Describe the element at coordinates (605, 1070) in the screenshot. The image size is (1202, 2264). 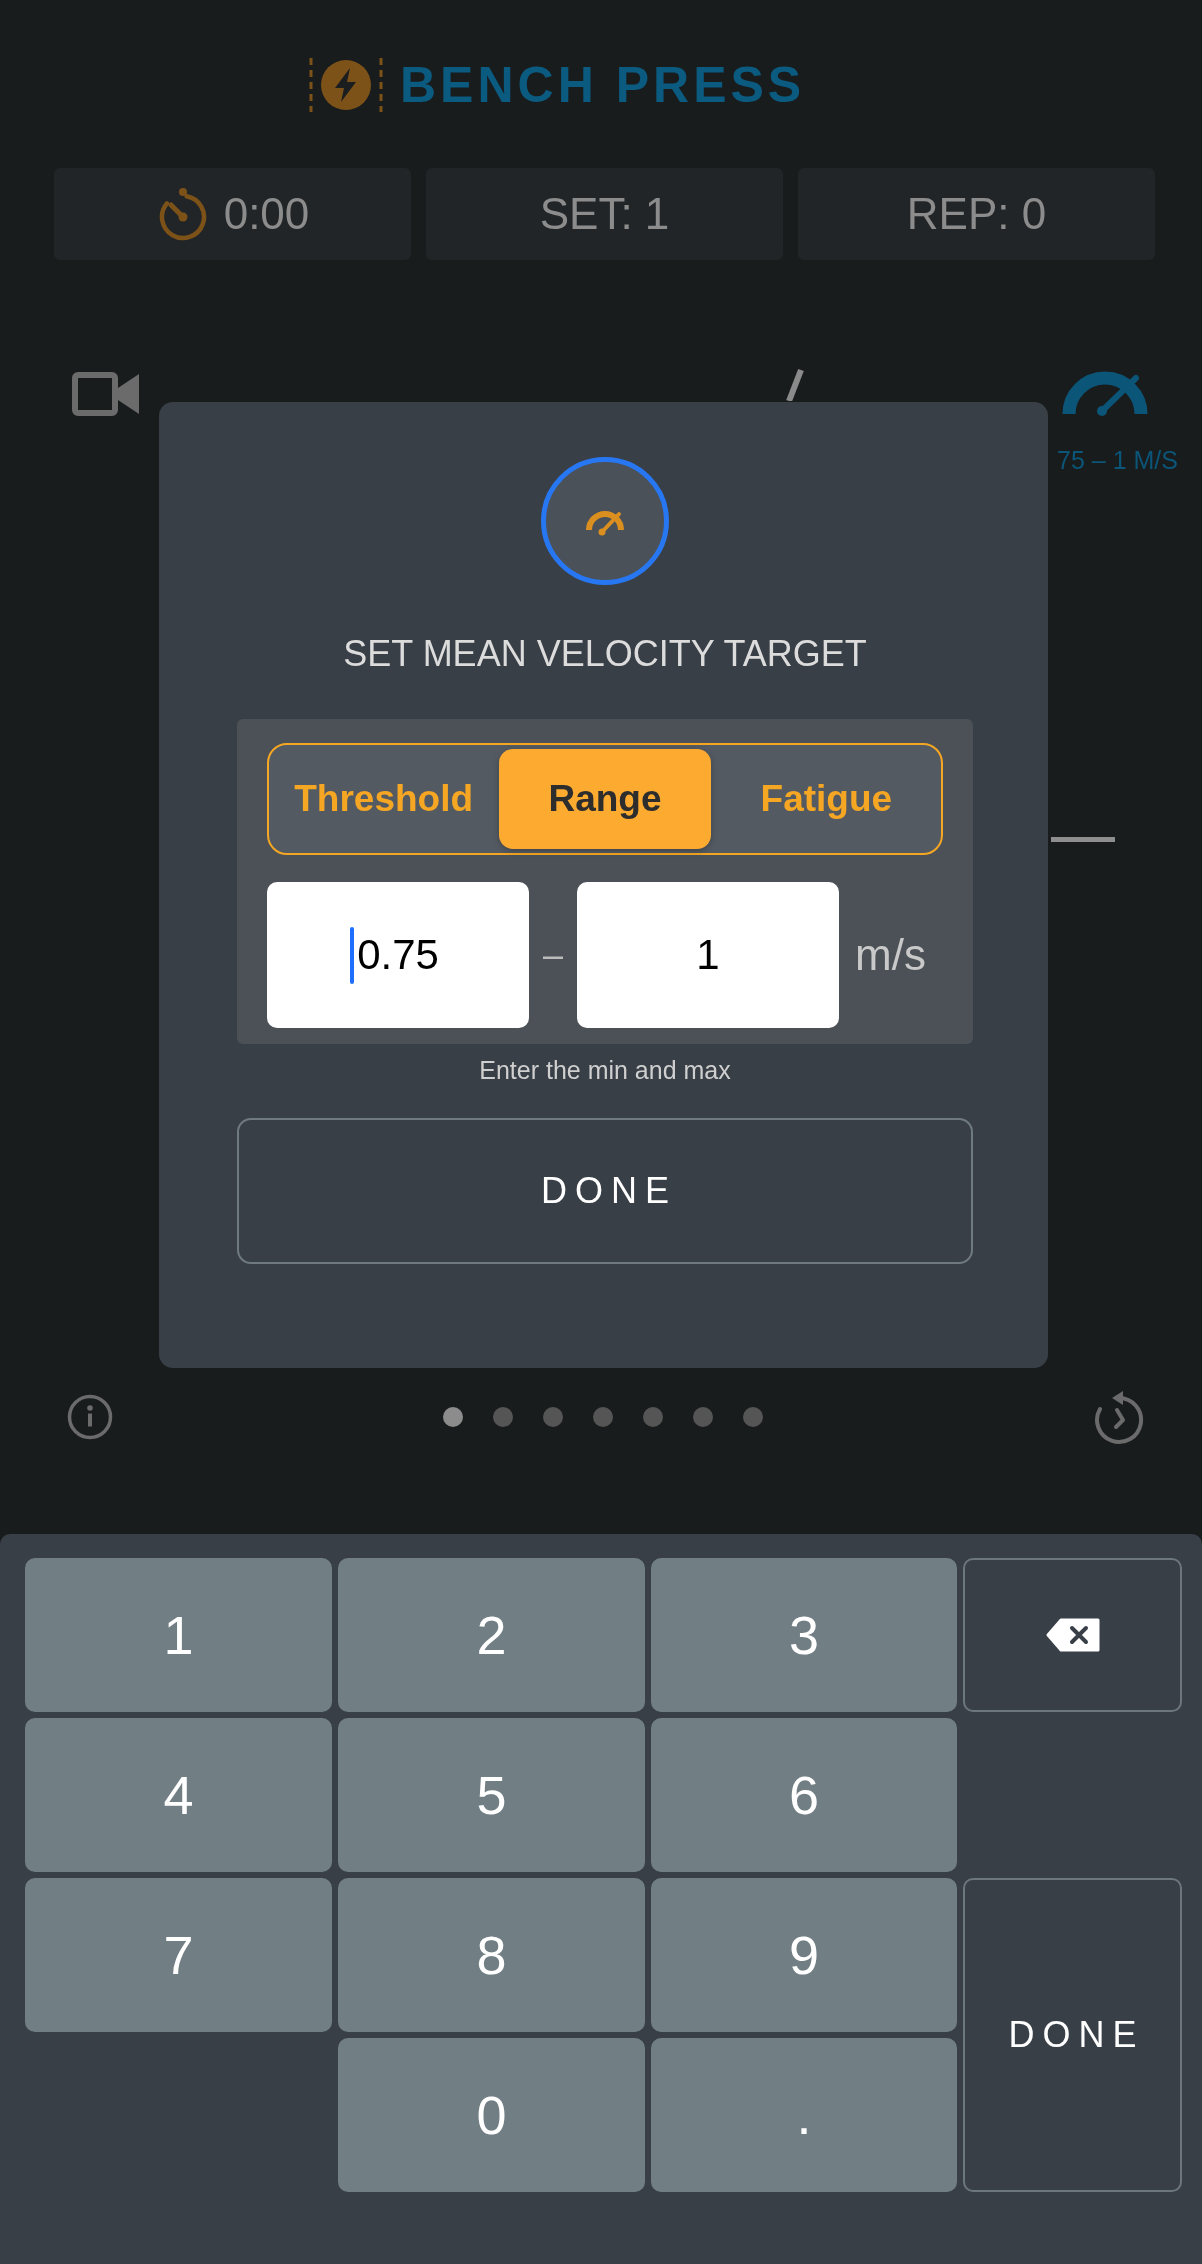
I see `hint-text: Enter the min and max` at that location.